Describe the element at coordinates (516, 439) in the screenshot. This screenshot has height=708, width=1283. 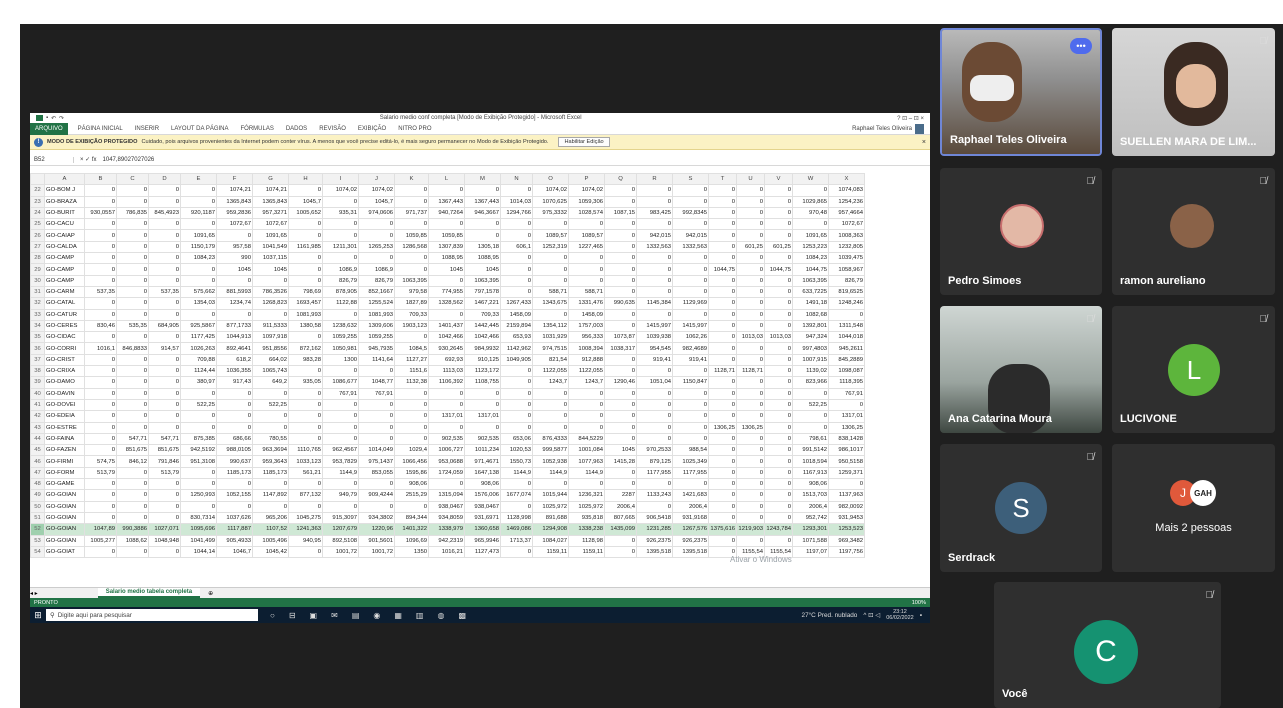
I see `cell: 653,06` at that location.